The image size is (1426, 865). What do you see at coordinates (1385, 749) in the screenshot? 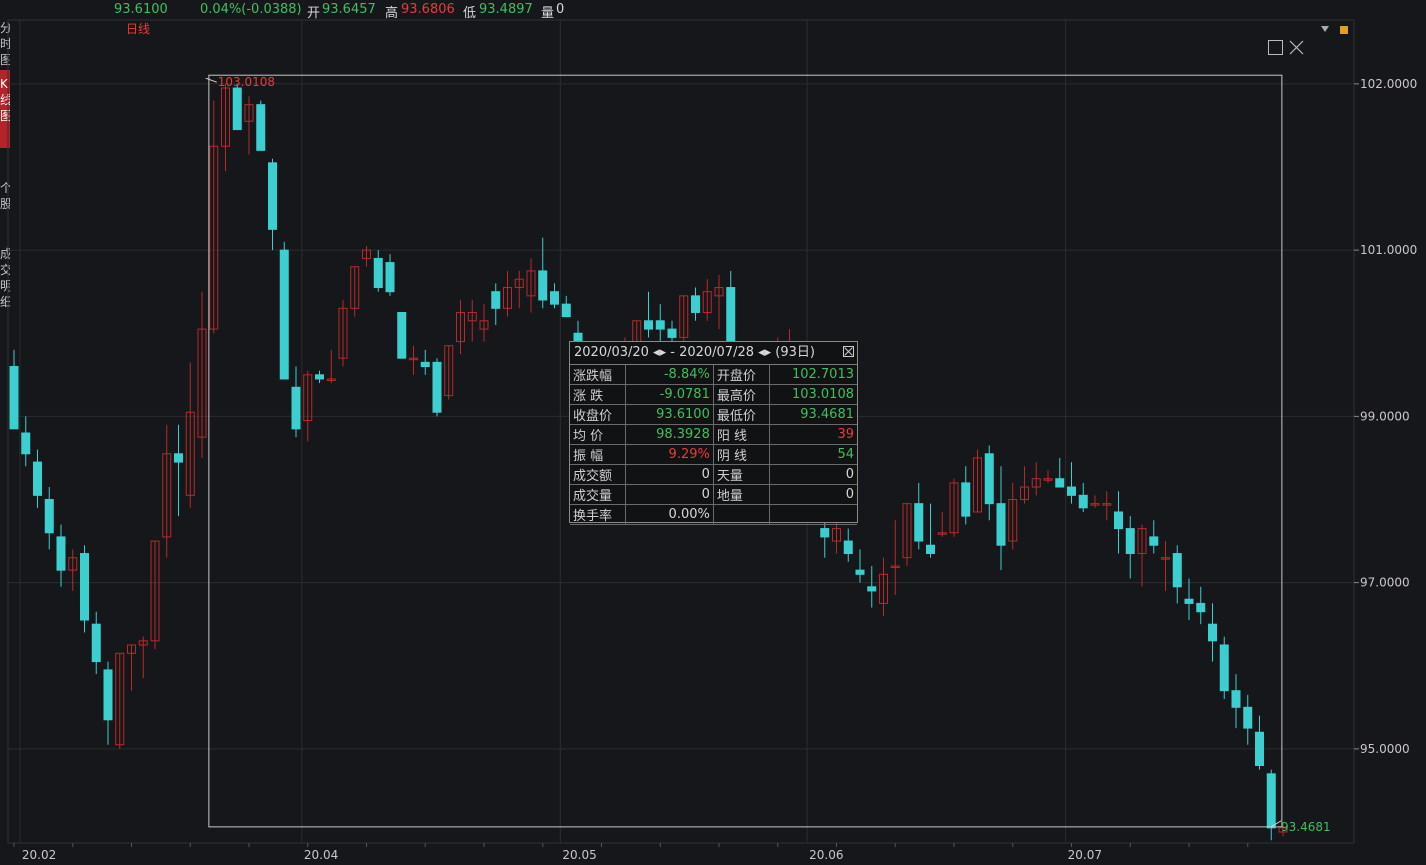
I see `y-tick-label: 95.0000` at bounding box center [1385, 749].